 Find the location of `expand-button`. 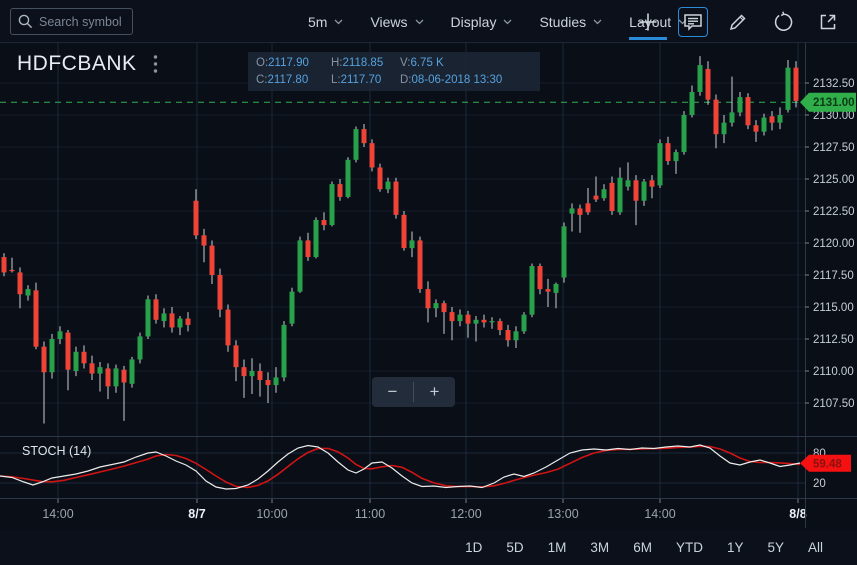

expand-button is located at coordinates (828, 22).